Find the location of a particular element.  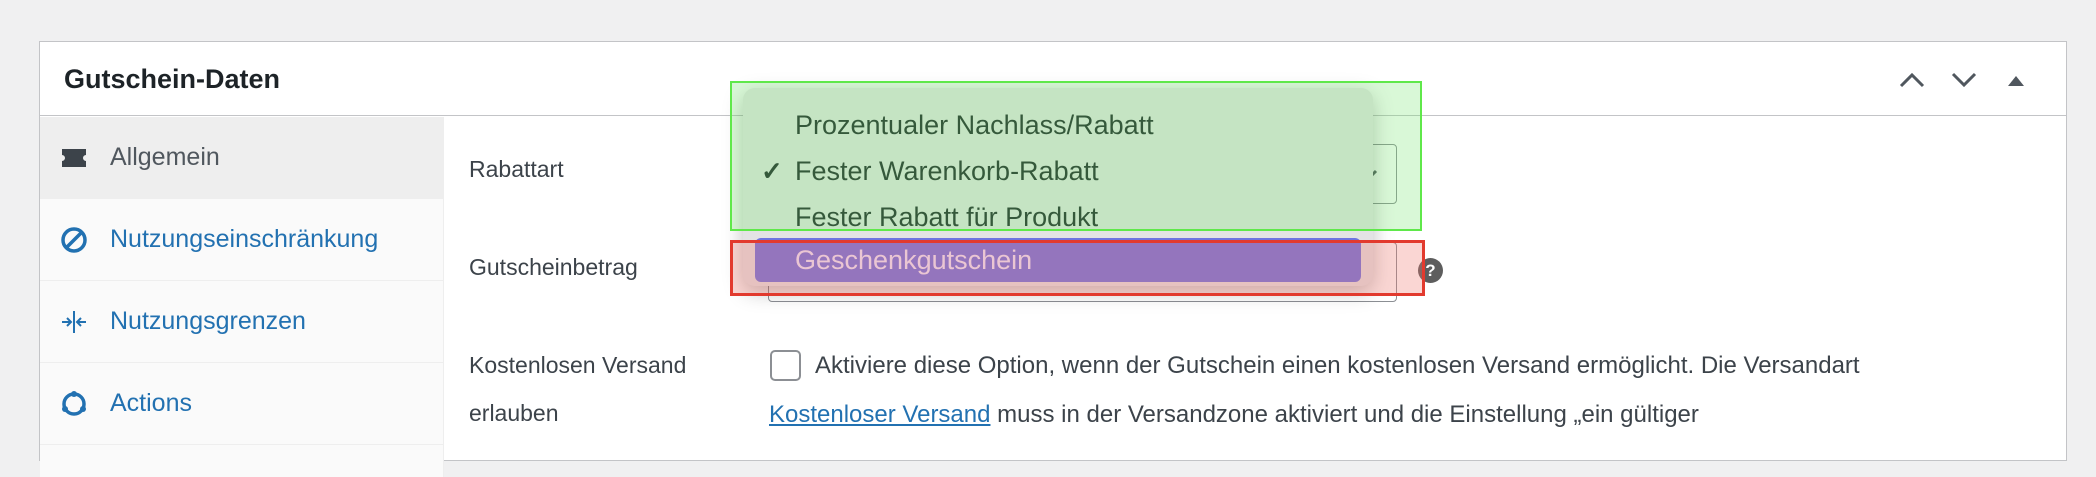

annotation-box-red is located at coordinates (1077, 268).